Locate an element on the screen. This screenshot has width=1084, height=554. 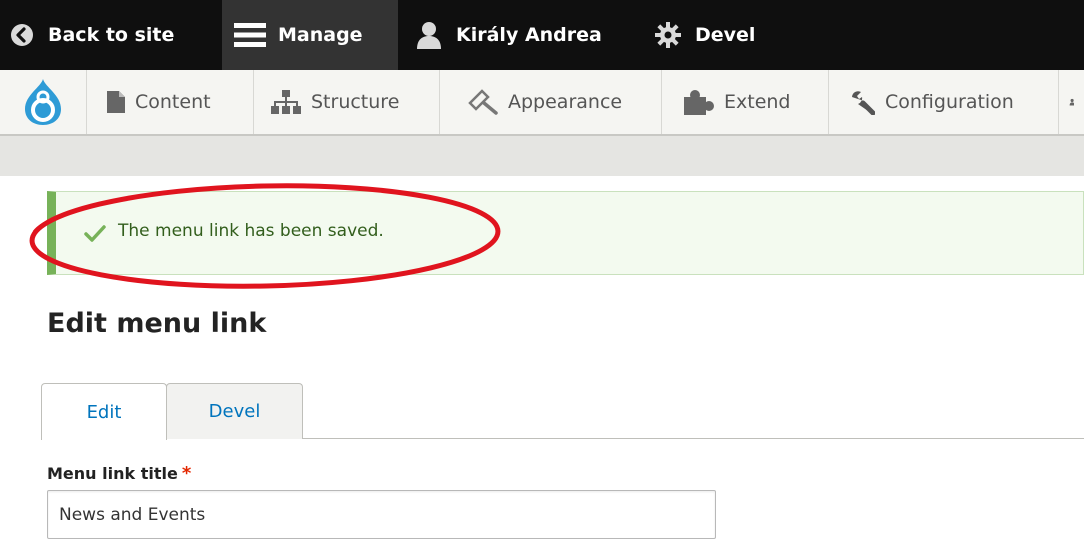
drupal-logo is located at coordinates (43, 102).